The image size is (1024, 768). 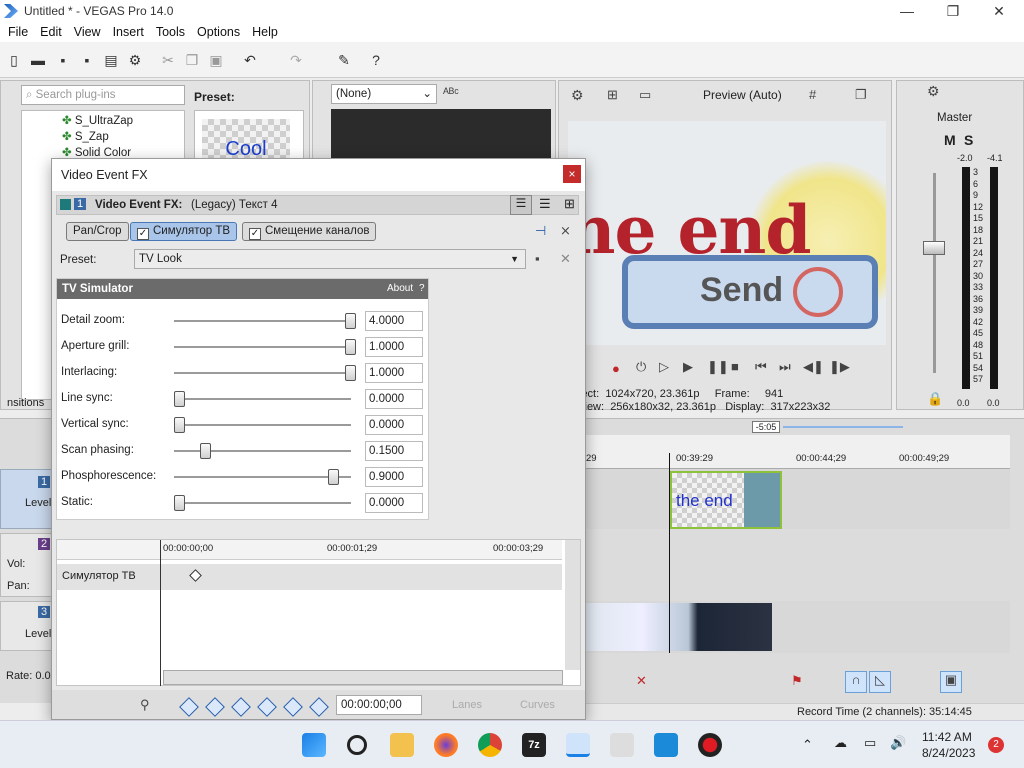 I want to click on copy-snapshot-icon: ❐, so click(x=861, y=95).